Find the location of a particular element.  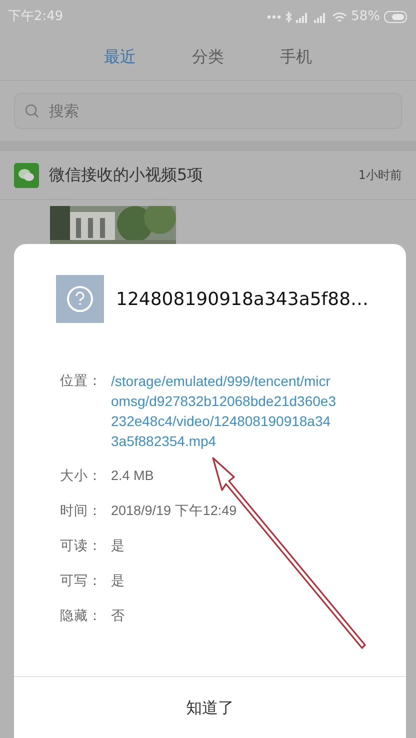

detail-label: 隐藏： is located at coordinates (81, 616).